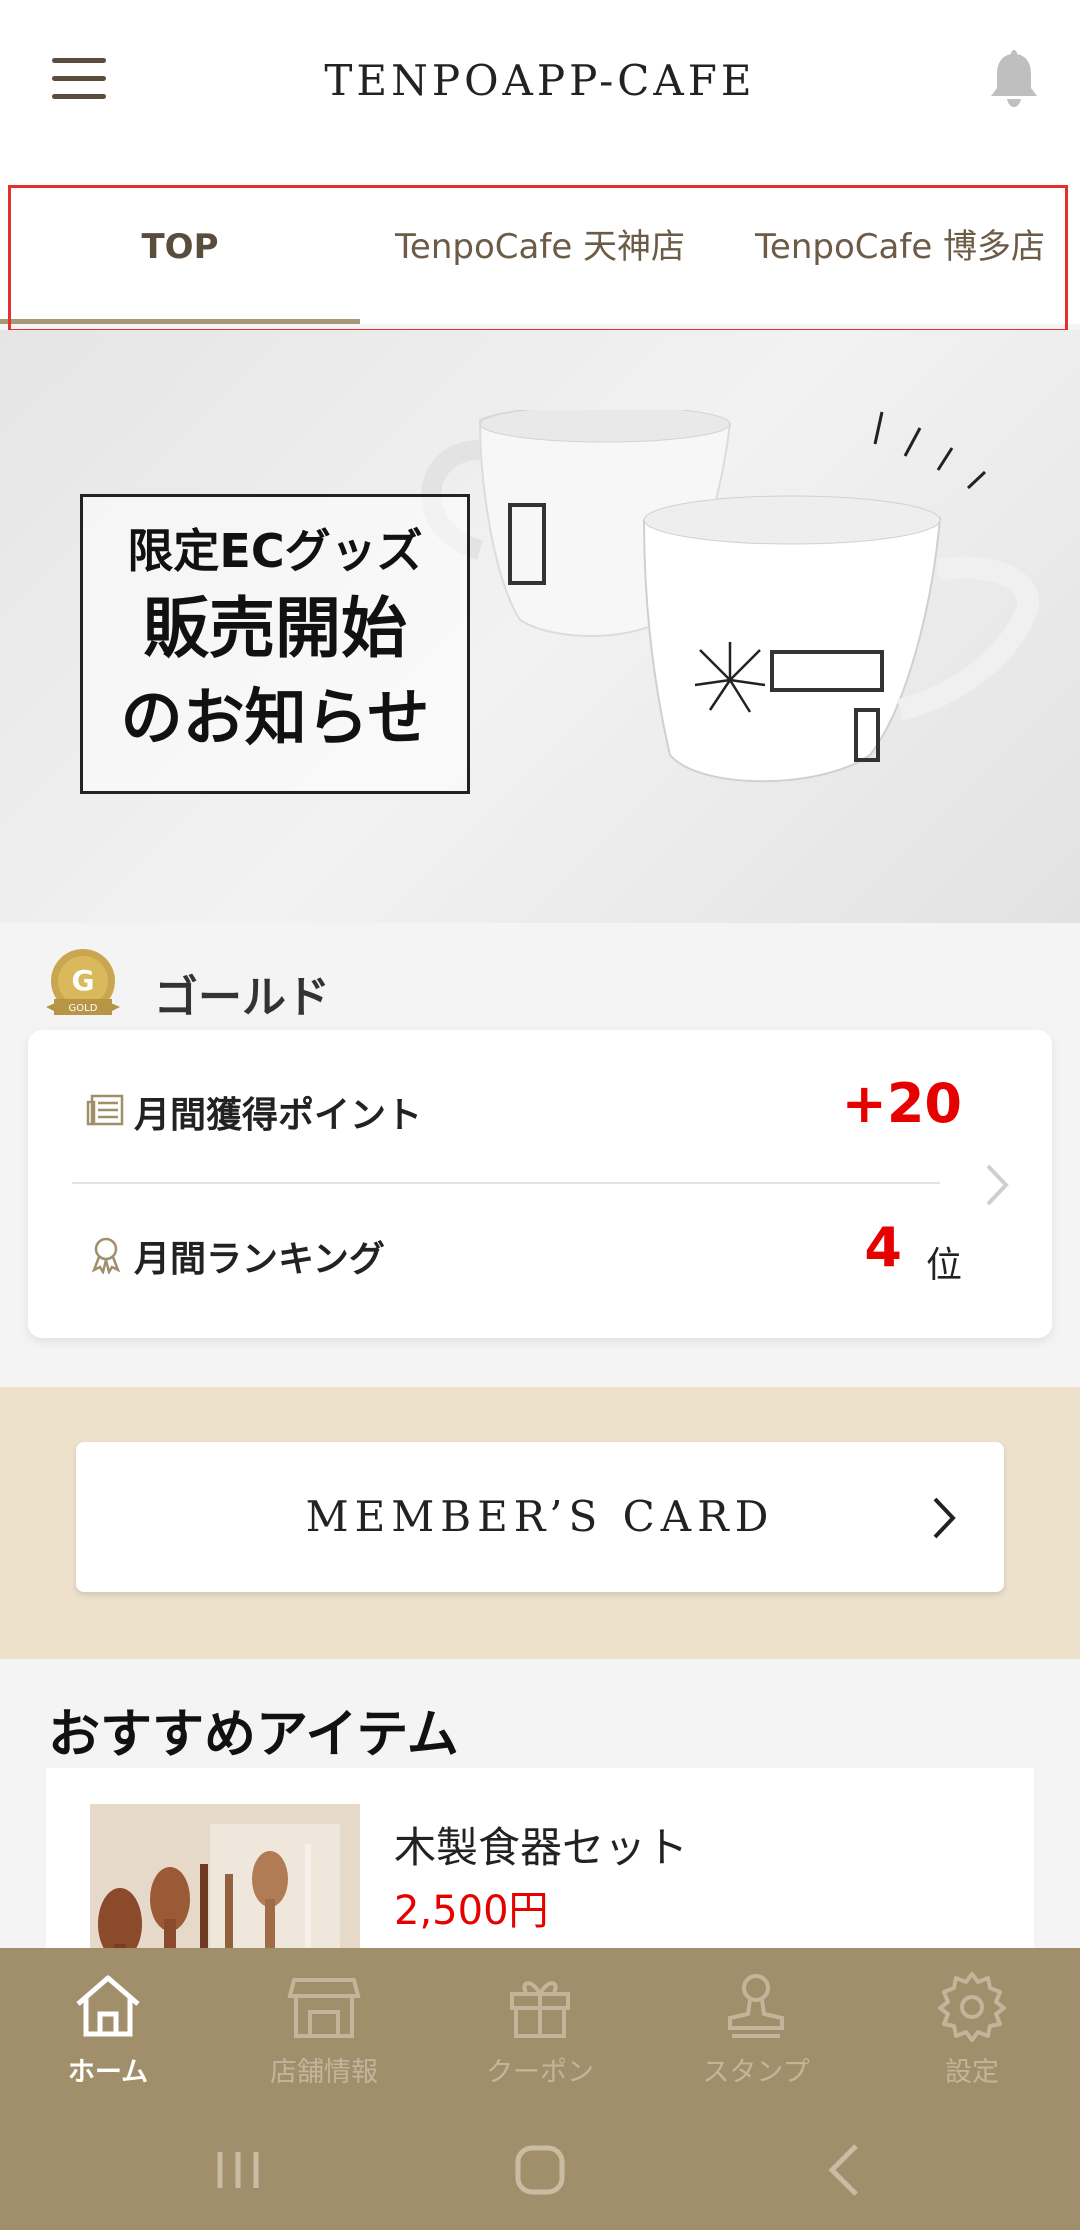 The width and height of the screenshot is (1080, 2230). I want to click on gear-icon, so click(972, 2007).